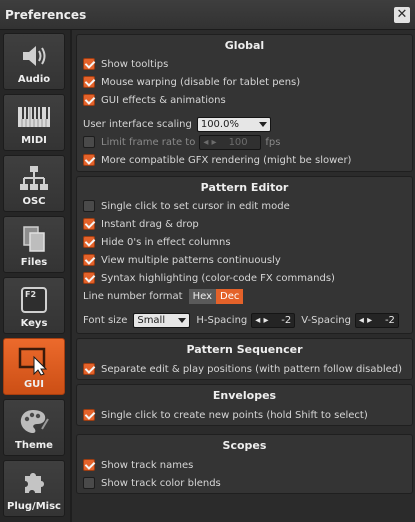  I want to click on v-spacing-label: V-Spacing, so click(326, 320).